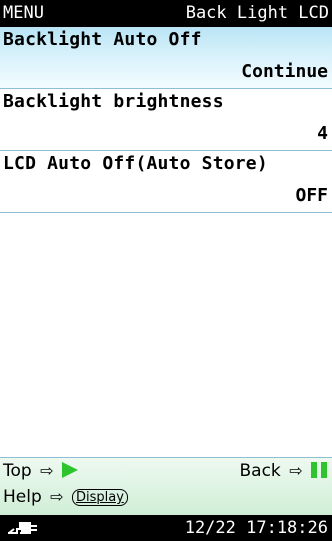 The image size is (332, 541). I want to click on setting-label: Backlight brightness, so click(113, 101).